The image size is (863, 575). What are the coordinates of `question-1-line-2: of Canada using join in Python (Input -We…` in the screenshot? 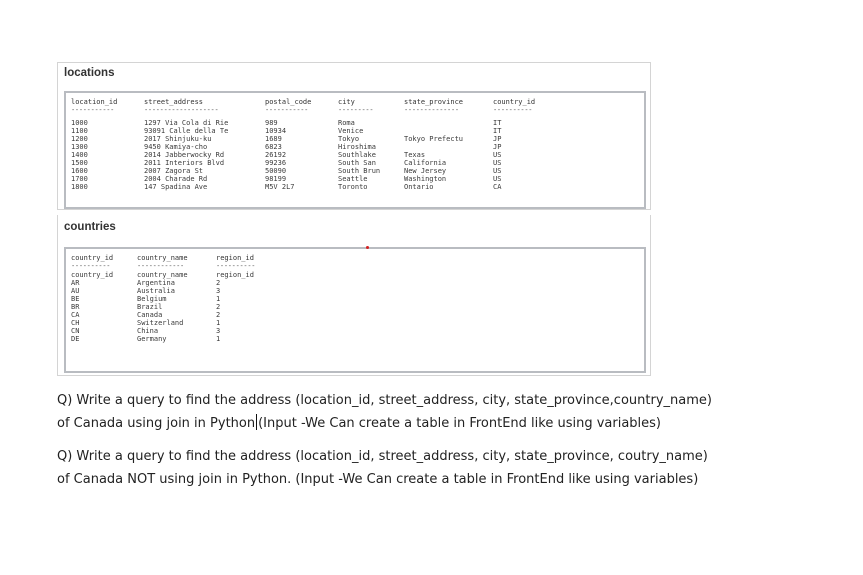 It's located at (452, 423).